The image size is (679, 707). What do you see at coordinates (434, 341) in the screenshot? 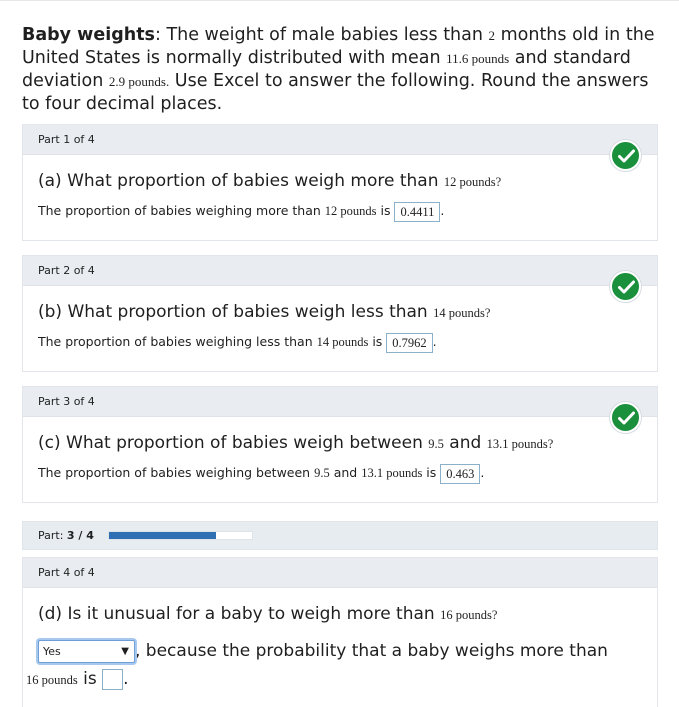
I see `part-2-period: .` at bounding box center [434, 341].